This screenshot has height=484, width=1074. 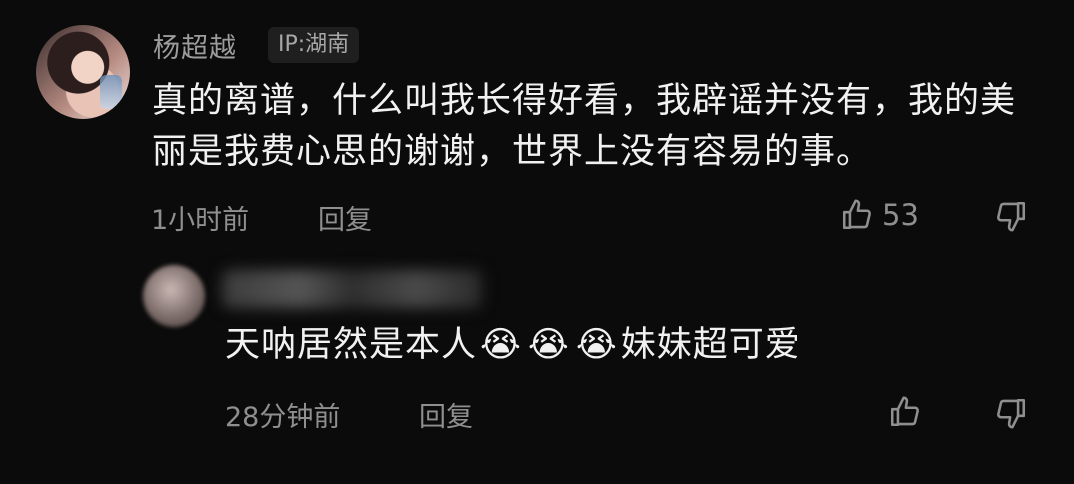 What do you see at coordinates (879, 215) in the screenshot?
I see `like-button: 53` at bounding box center [879, 215].